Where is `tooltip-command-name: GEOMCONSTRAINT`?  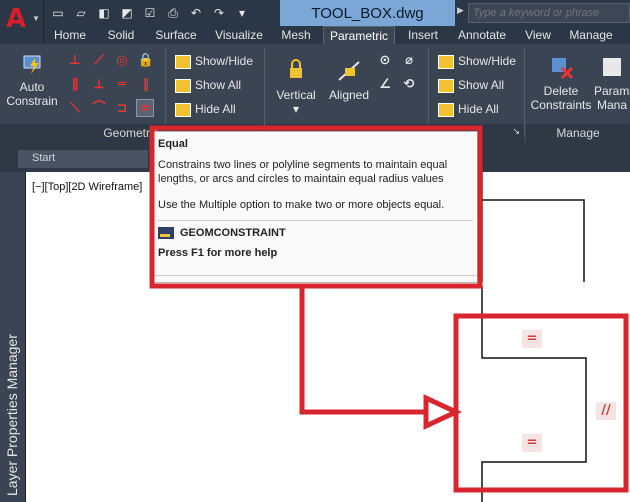
tooltip-command-name: GEOMCONSTRAINT is located at coordinates (233, 233).